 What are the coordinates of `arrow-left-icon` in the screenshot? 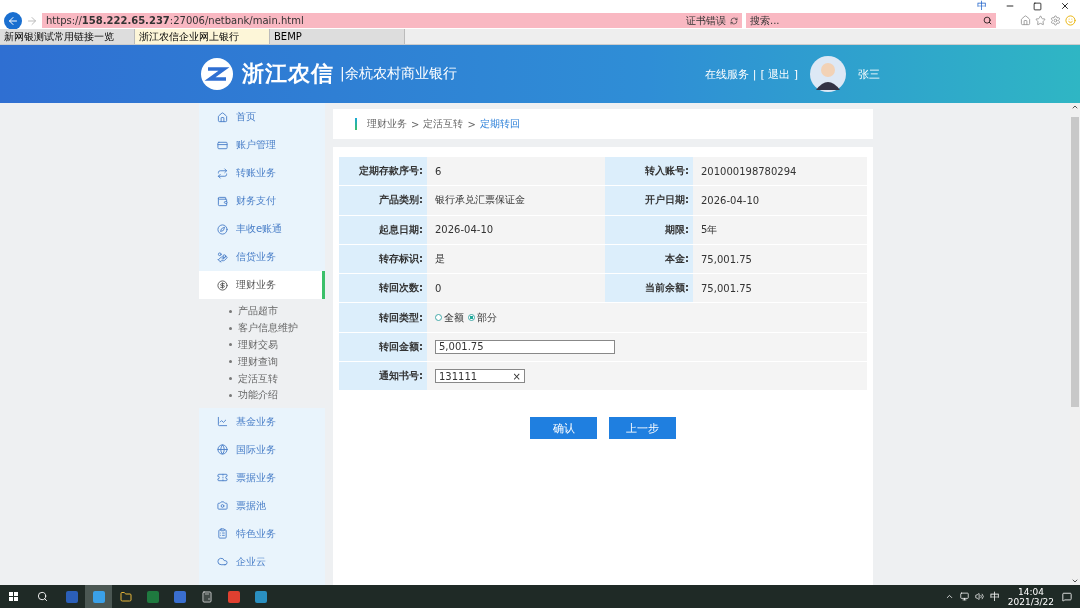 It's located at (13, 20).